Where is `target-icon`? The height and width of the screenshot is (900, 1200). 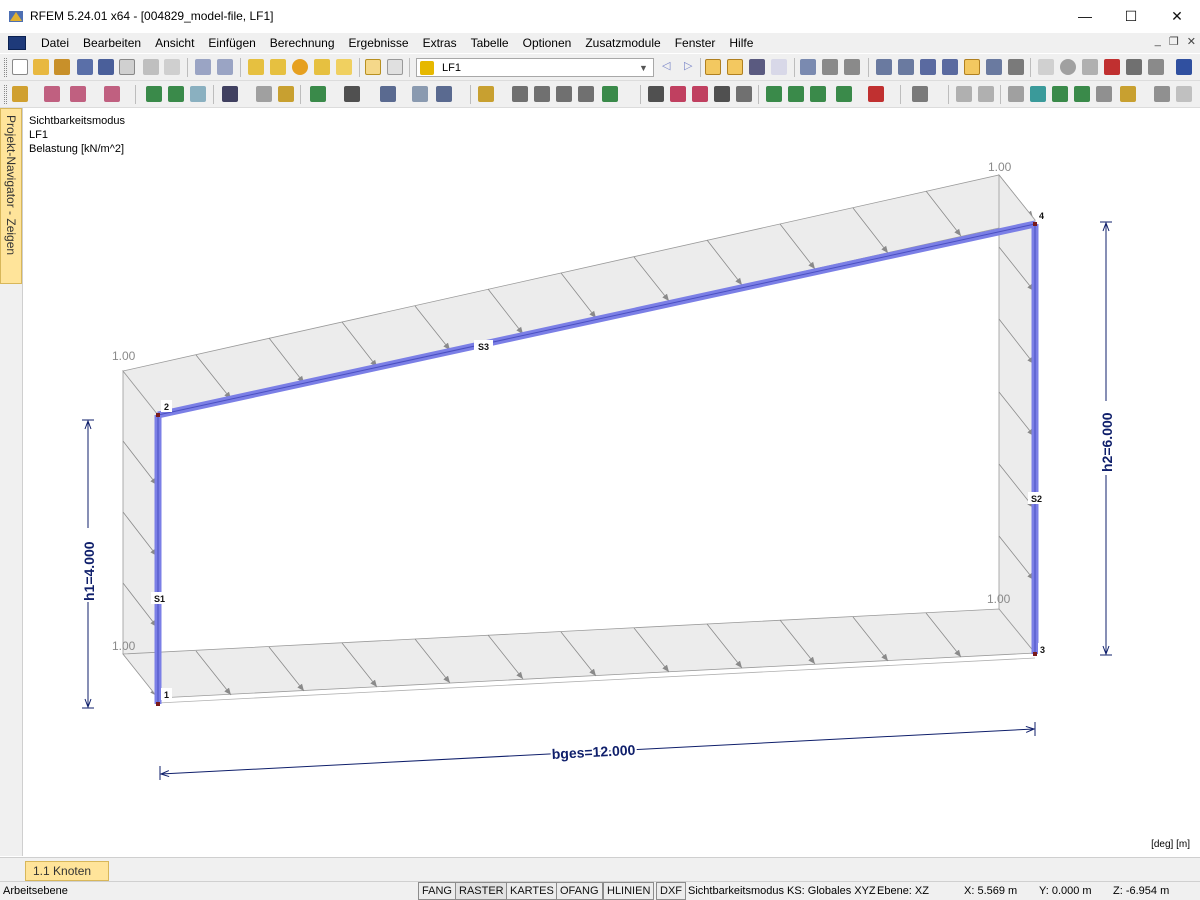
target-icon is located at coordinates (300, 67).